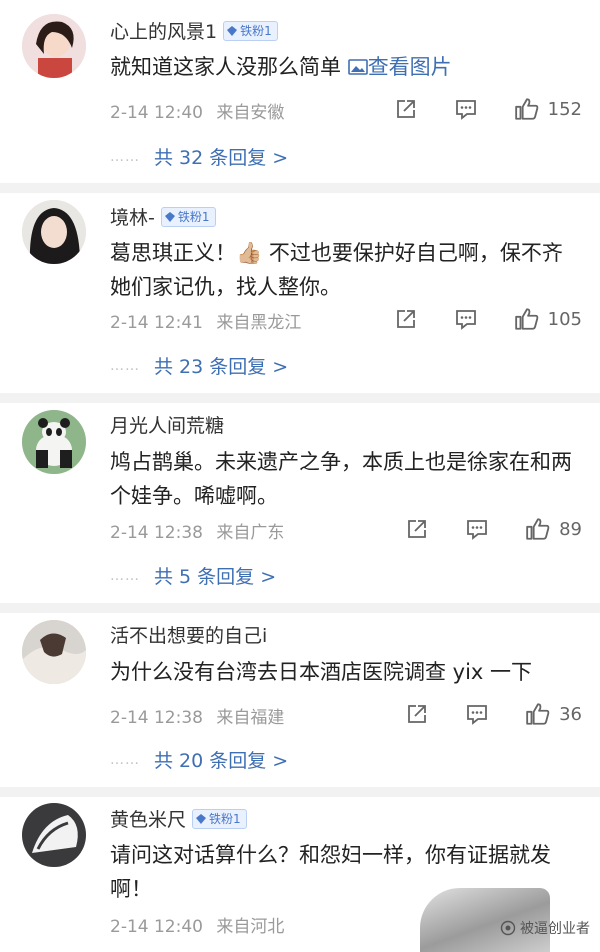 The height and width of the screenshot is (952, 600). I want to click on comment-meta: 2-14 12:40 来自河北, so click(201, 924).